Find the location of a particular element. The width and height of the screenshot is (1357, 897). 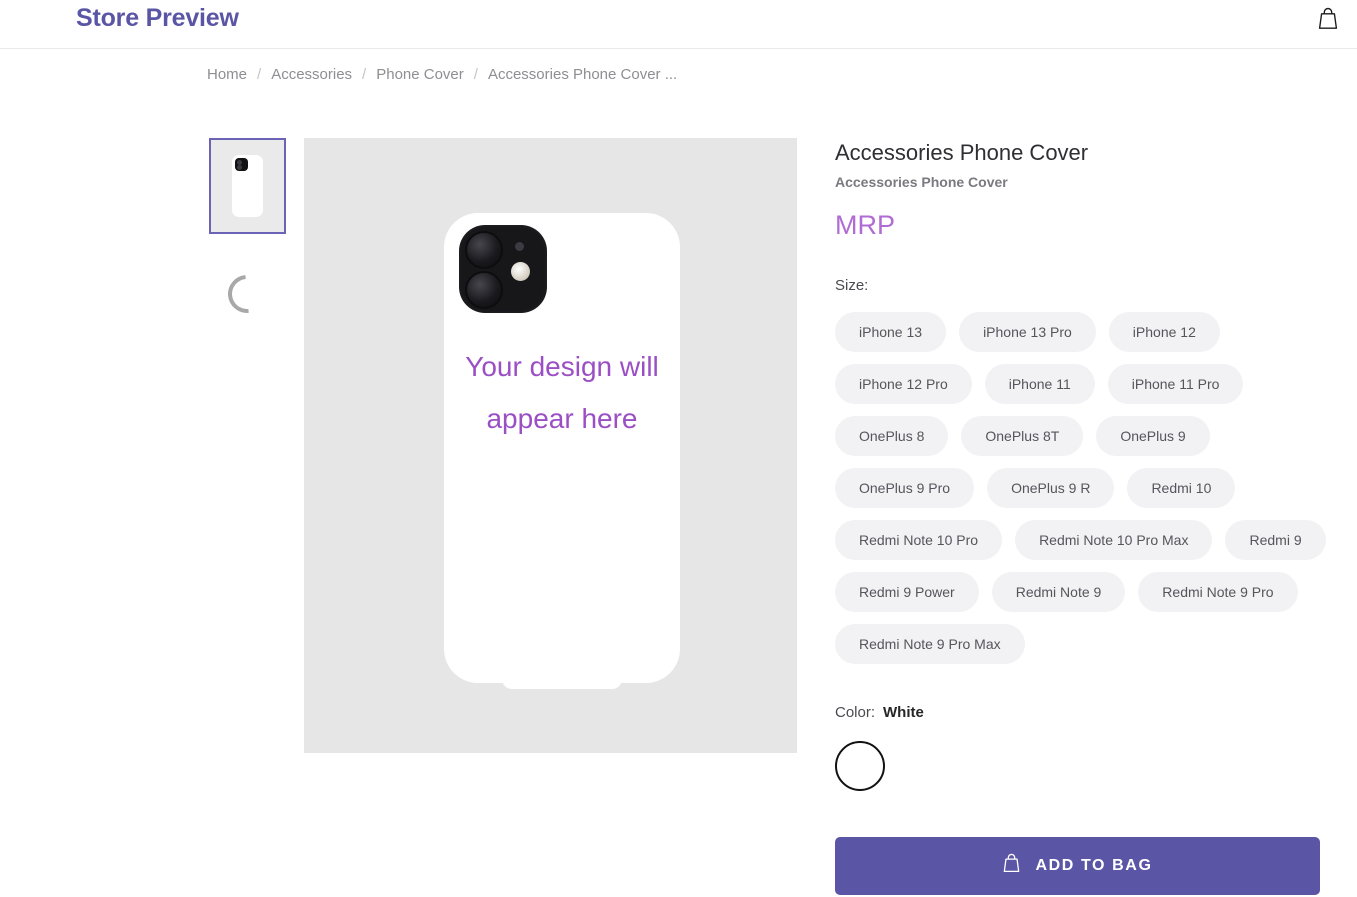

spinner-icon is located at coordinates (247, 294).